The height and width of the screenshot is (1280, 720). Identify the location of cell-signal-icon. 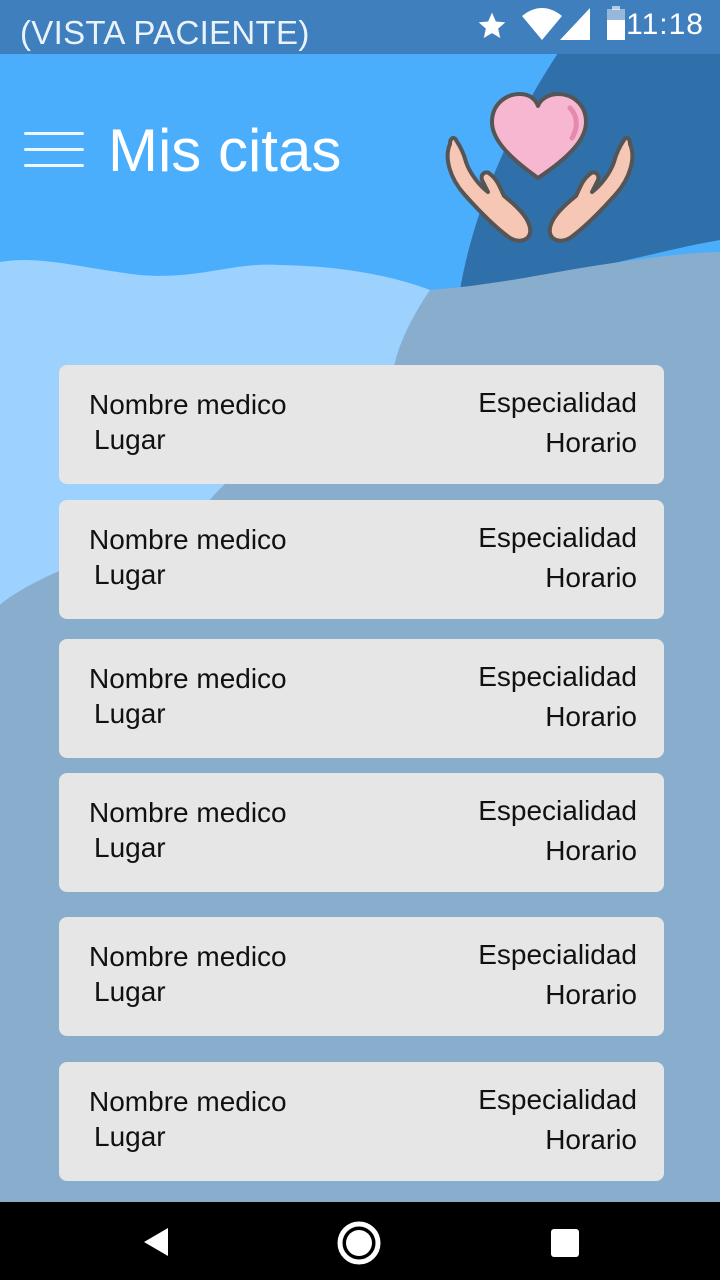
(575, 24).